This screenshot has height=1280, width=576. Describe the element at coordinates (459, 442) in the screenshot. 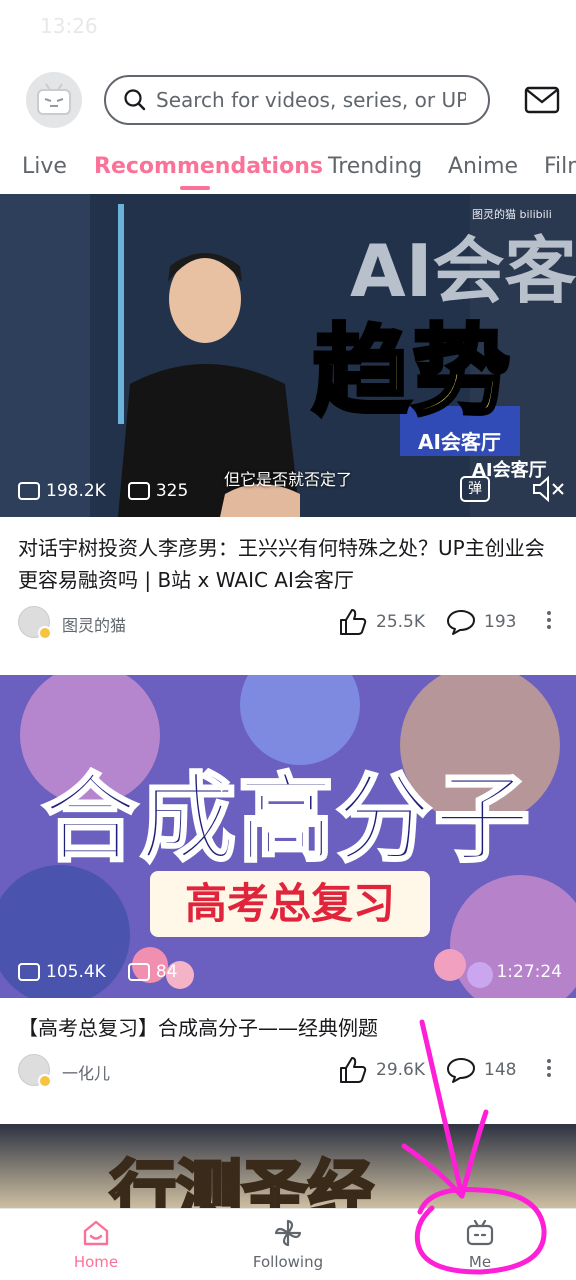

I see `thumbnail-sign: AI会客厅` at that location.